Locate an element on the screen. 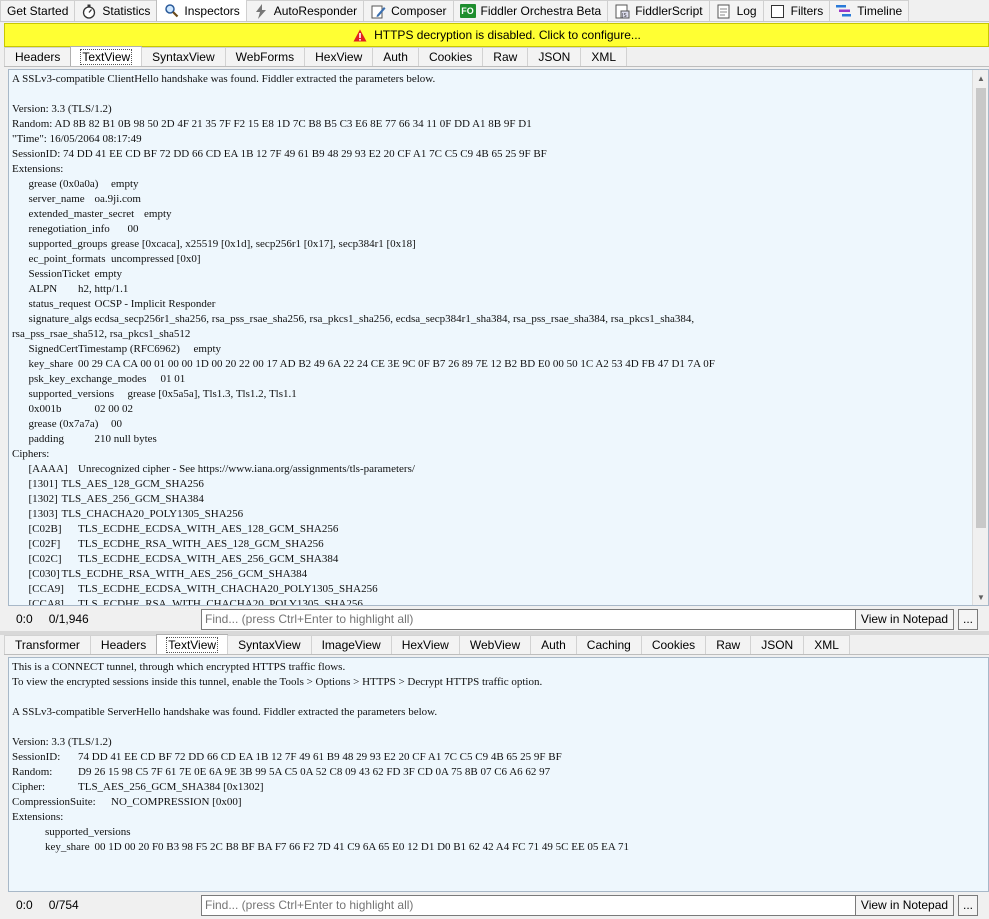 Image resolution: width=989 pixels, height=919 pixels. tab-statistics: Statistics is located at coordinates (116, 10).